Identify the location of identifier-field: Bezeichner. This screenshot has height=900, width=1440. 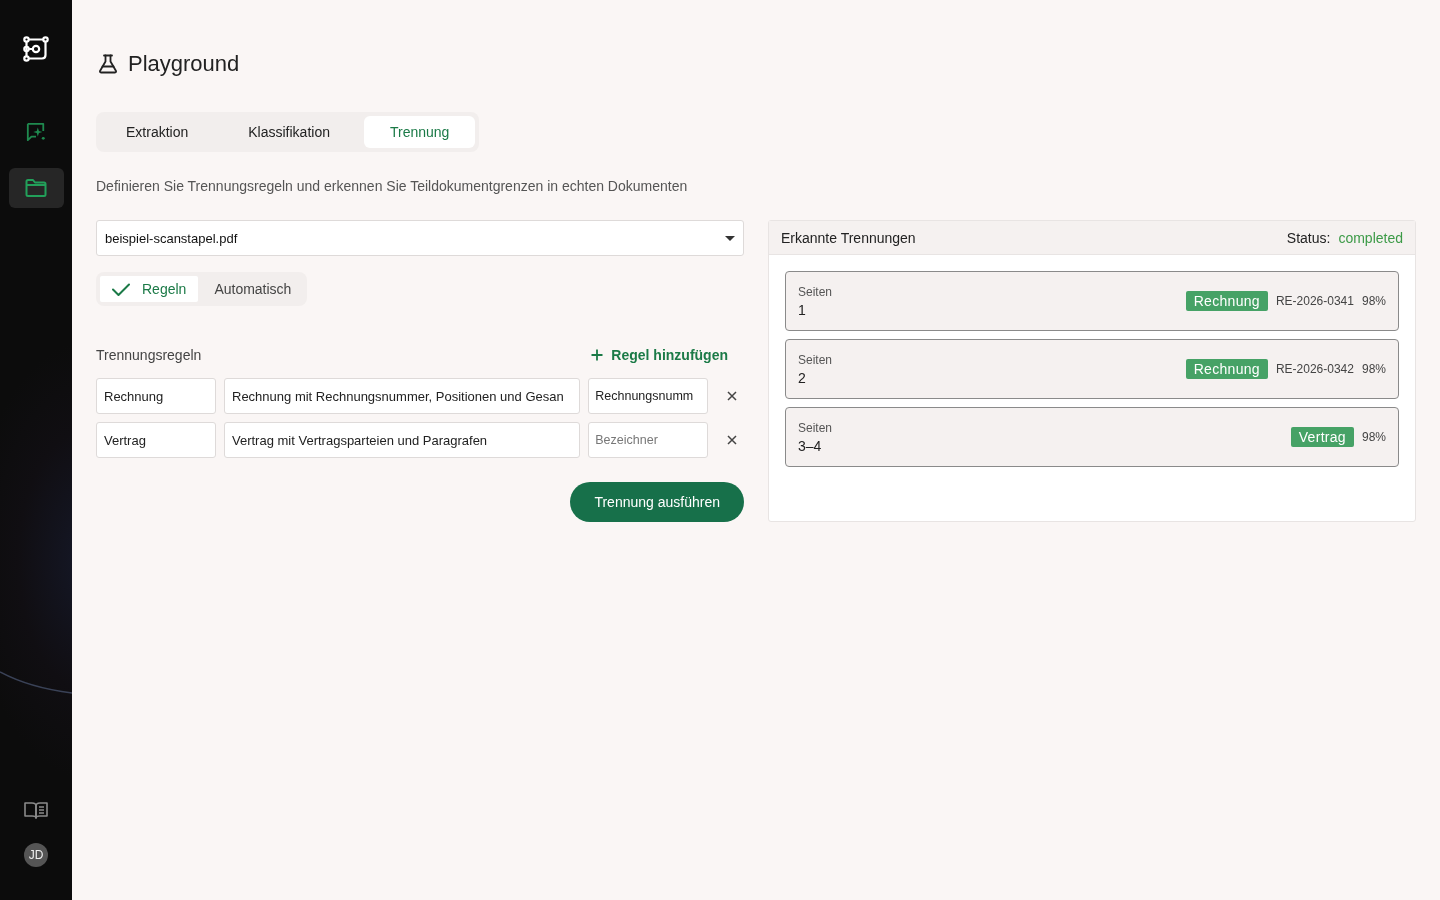
(648, 440).